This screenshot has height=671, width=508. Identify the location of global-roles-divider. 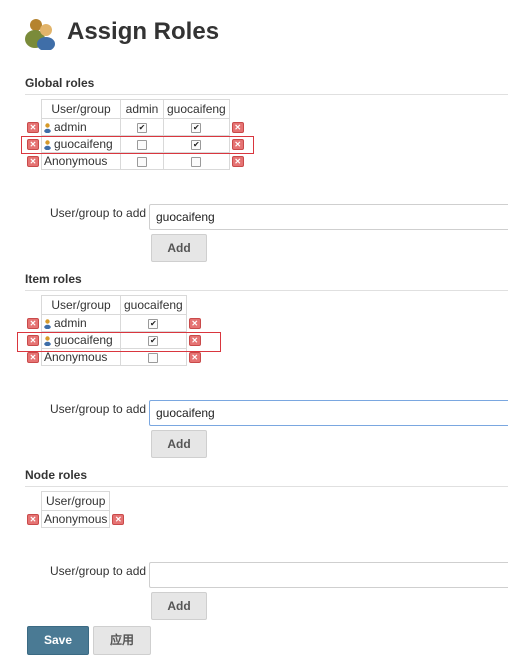
(266, 94).